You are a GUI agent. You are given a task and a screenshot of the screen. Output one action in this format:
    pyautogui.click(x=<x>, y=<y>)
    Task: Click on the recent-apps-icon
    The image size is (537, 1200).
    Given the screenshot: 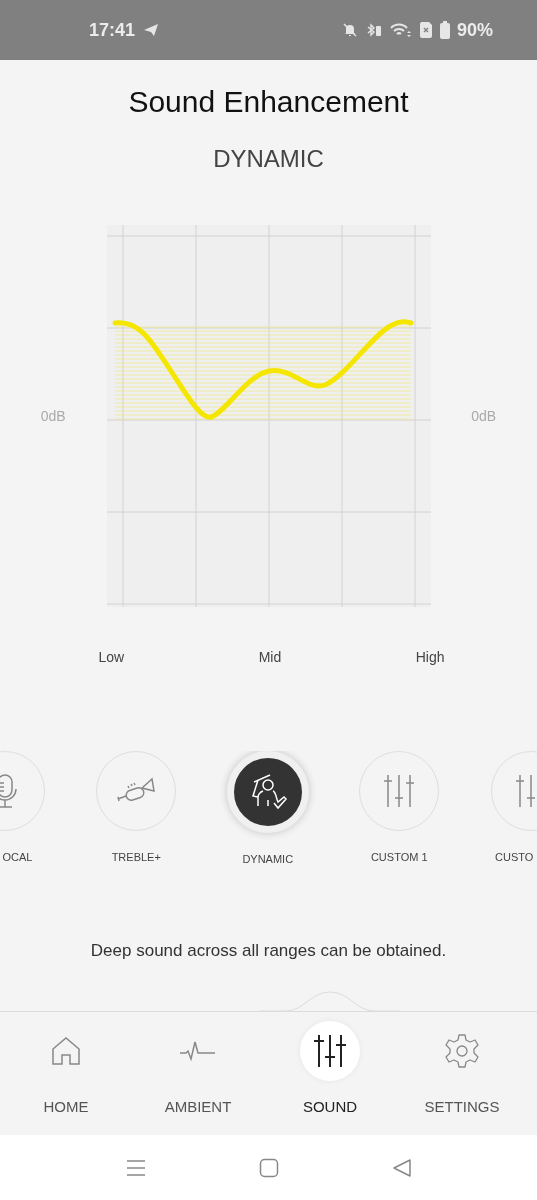 What is the action you would take?
    pyautogui.click(x=135, y=1167)
    